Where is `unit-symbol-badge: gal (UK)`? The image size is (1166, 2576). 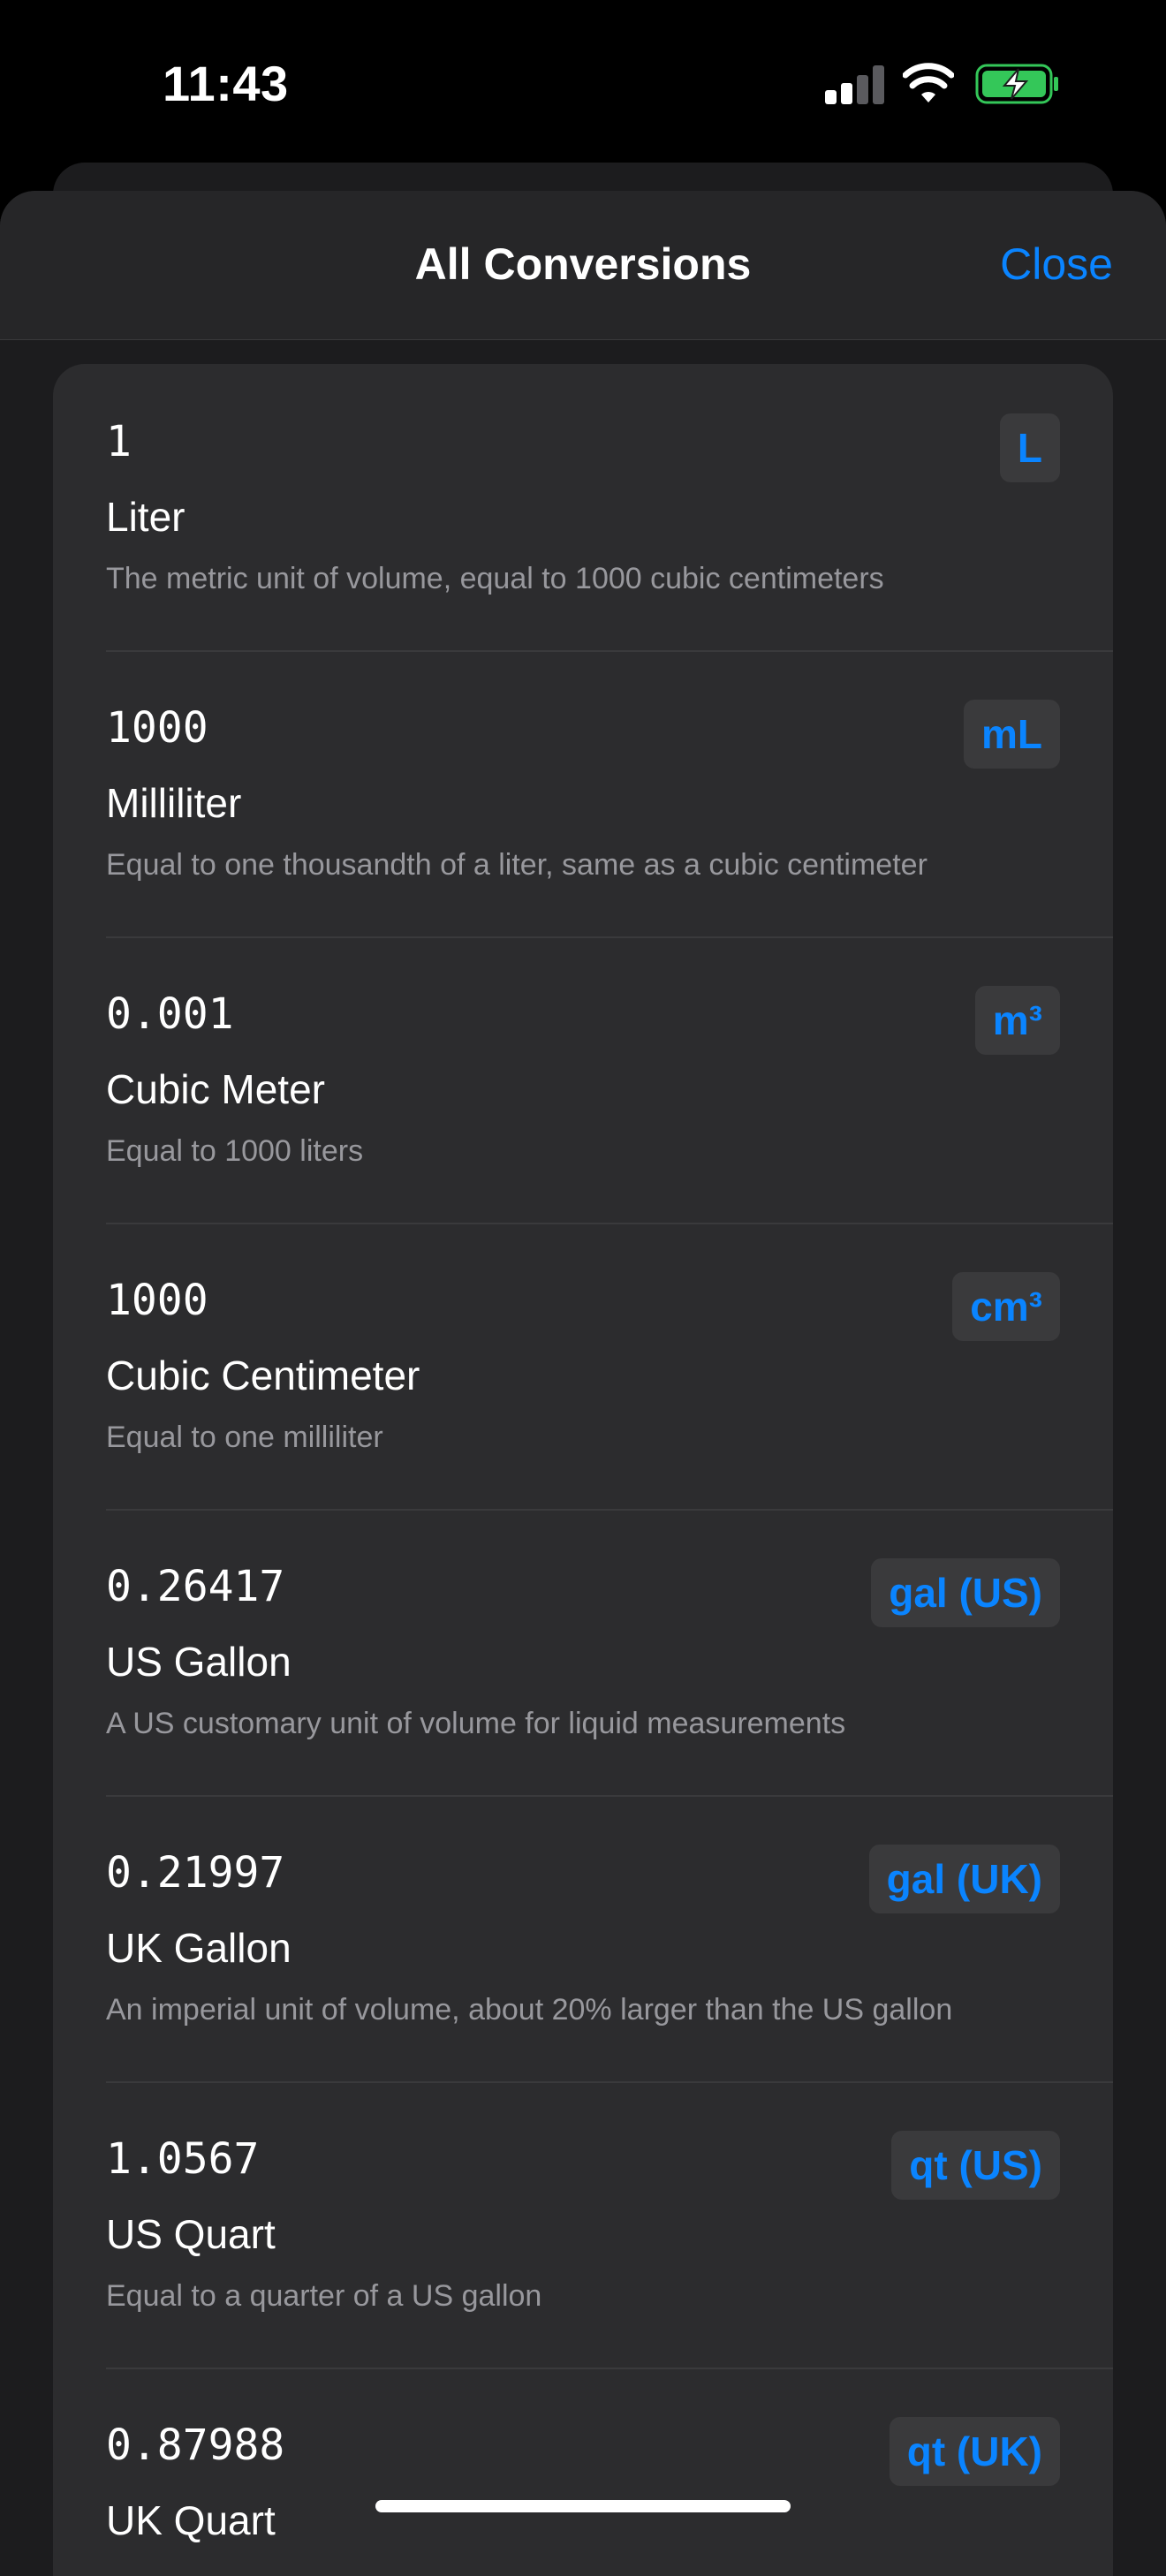
unit-symbol-badge: gal (UK) is located at coordinates (964, 1879).